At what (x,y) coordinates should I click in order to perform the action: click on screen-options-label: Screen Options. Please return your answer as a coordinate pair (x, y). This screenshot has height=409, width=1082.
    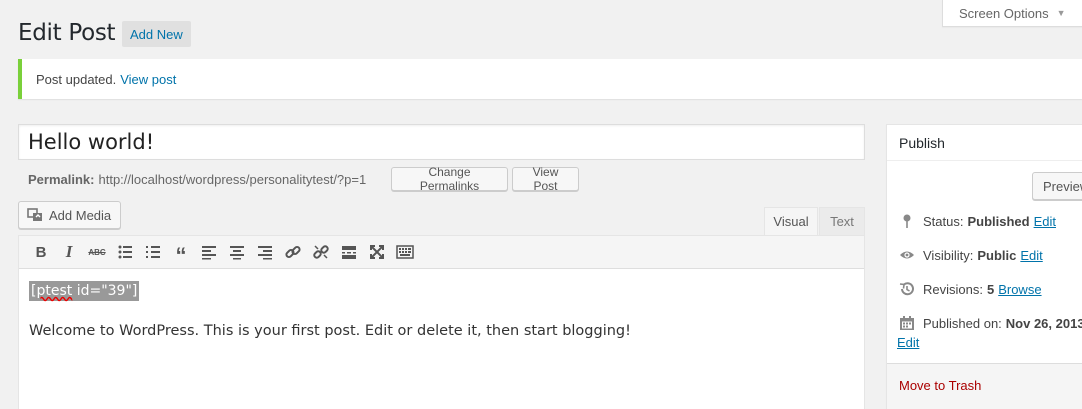
    Looking at the image, I should click on (1004, 13).